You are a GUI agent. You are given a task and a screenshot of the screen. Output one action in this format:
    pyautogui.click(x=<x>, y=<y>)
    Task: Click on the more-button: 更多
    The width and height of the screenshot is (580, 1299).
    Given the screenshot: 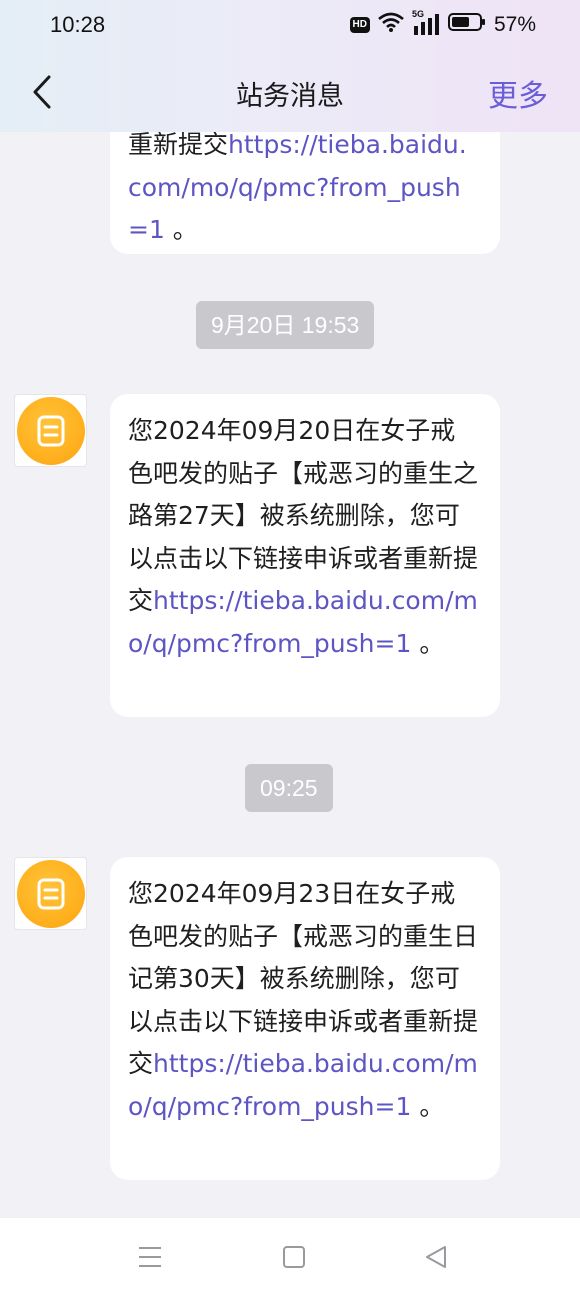 What is the action you would take?
    pyautogui.click(x=518, y=93)
    